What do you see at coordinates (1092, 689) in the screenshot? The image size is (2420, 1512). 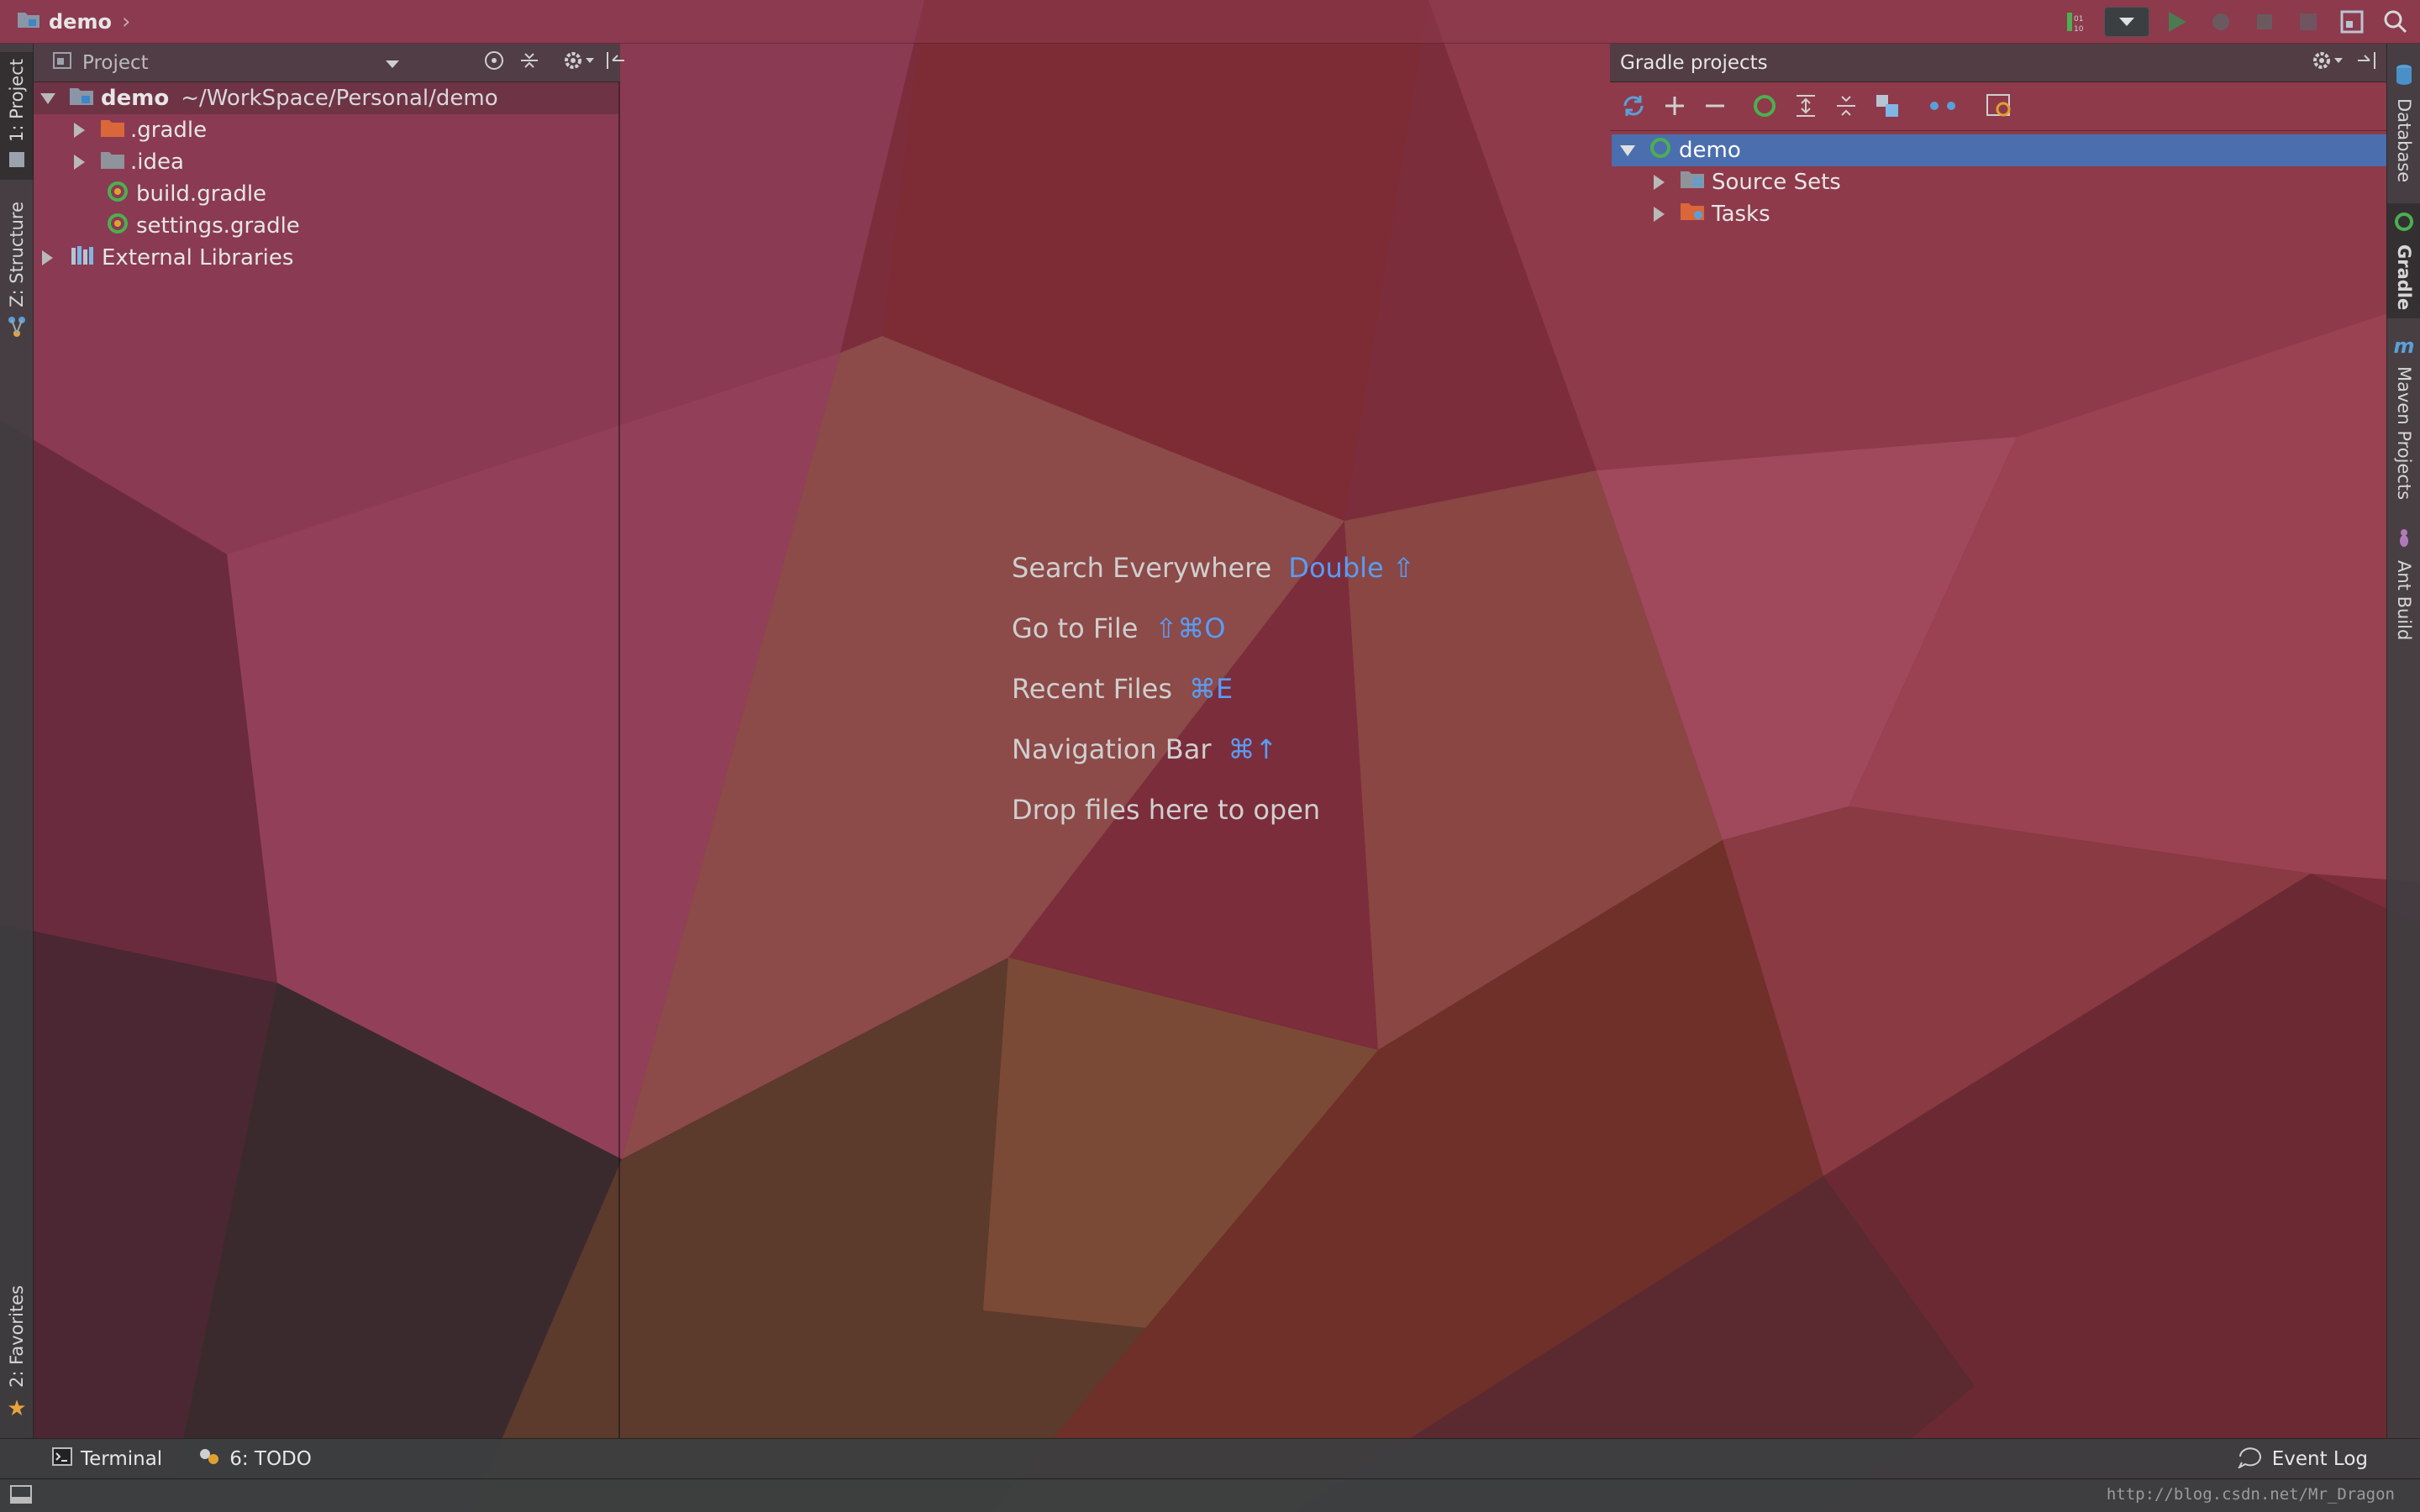 I see `hint-label: Recent Files` at bounding box center [1092, 689].